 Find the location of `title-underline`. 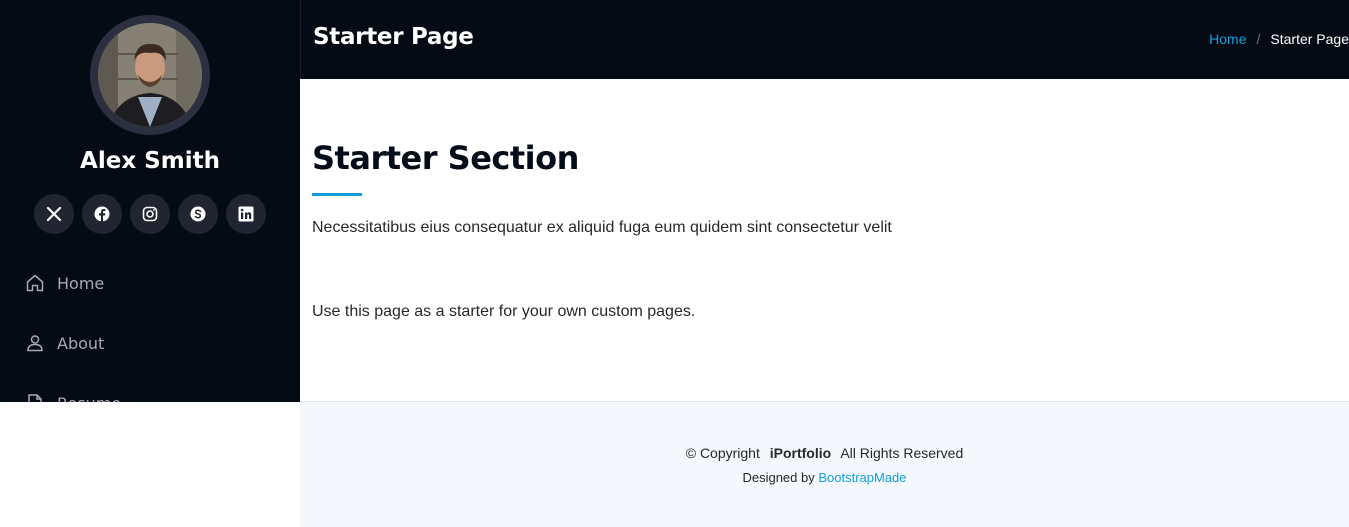

title-underline is located at coordinates (337, 194).